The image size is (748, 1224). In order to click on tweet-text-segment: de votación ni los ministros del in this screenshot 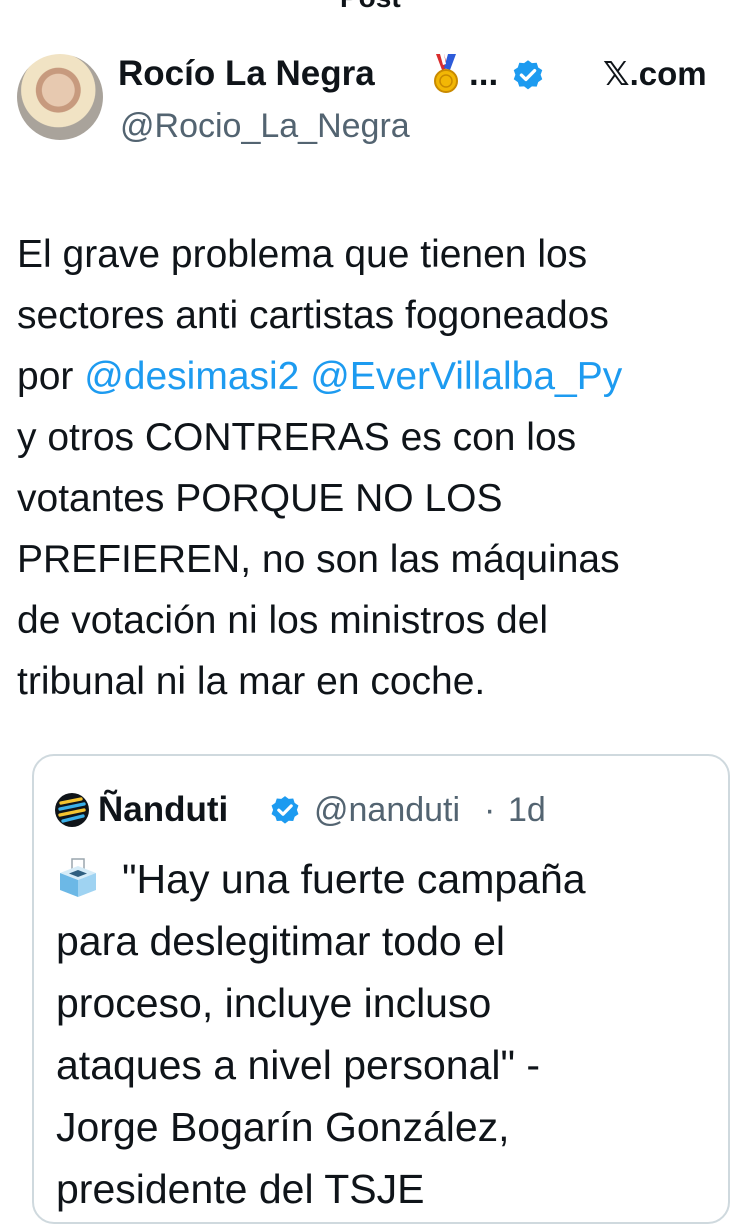, I will do `click(283, 620)`.